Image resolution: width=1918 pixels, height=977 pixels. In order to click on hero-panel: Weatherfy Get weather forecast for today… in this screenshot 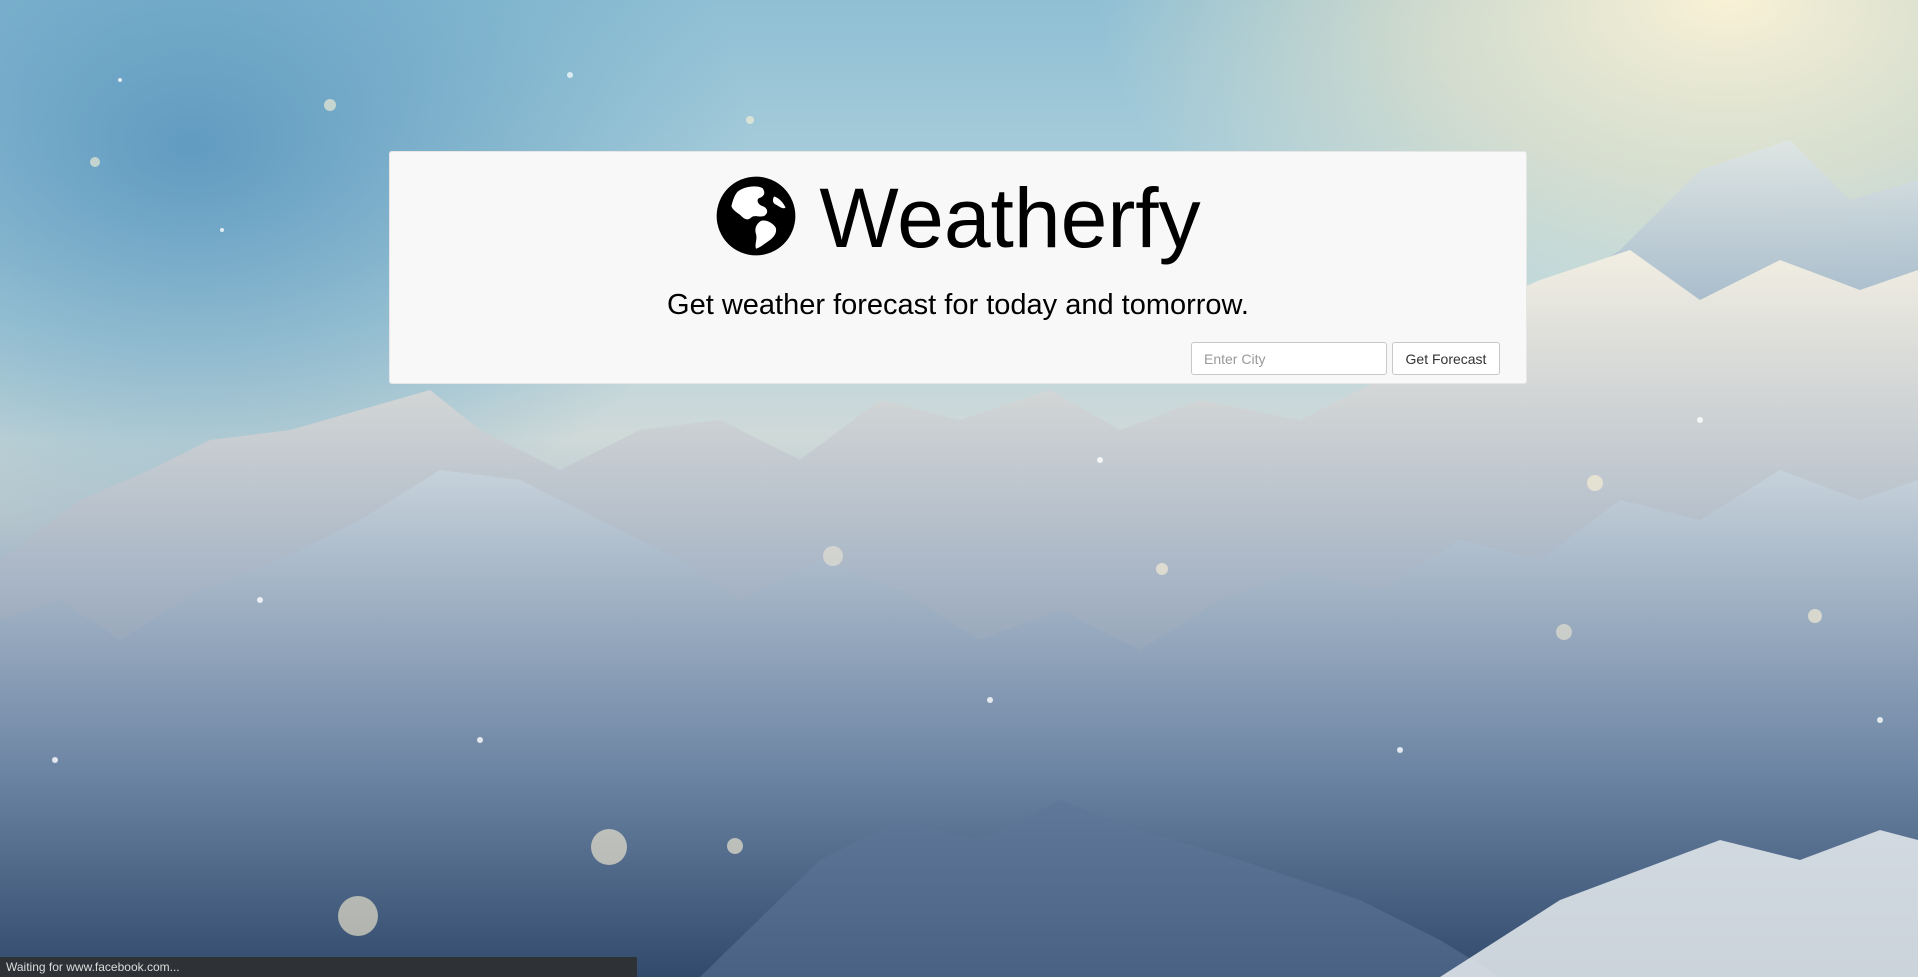, I will do `click(958, 267)`.